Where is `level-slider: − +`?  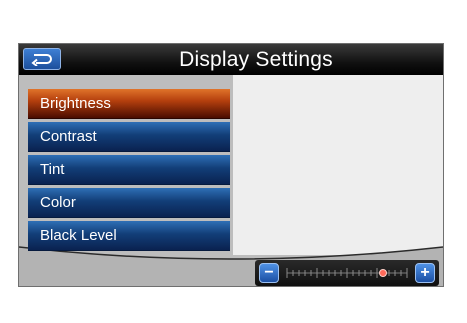
level-slider: − + is located at coordinates (347, 273).